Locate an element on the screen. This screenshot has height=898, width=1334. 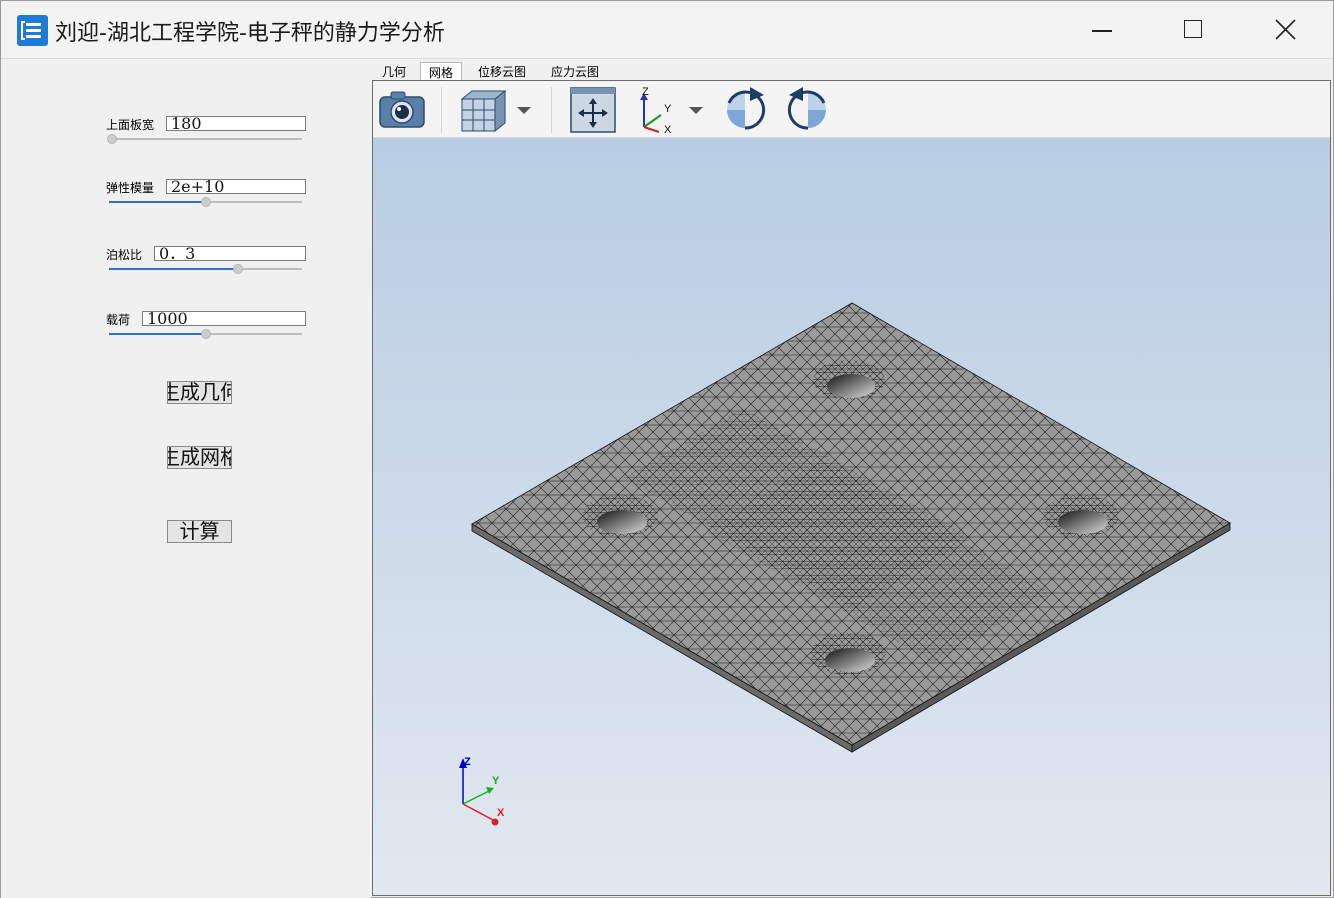
close-button is located at coordinates (1285, 30).